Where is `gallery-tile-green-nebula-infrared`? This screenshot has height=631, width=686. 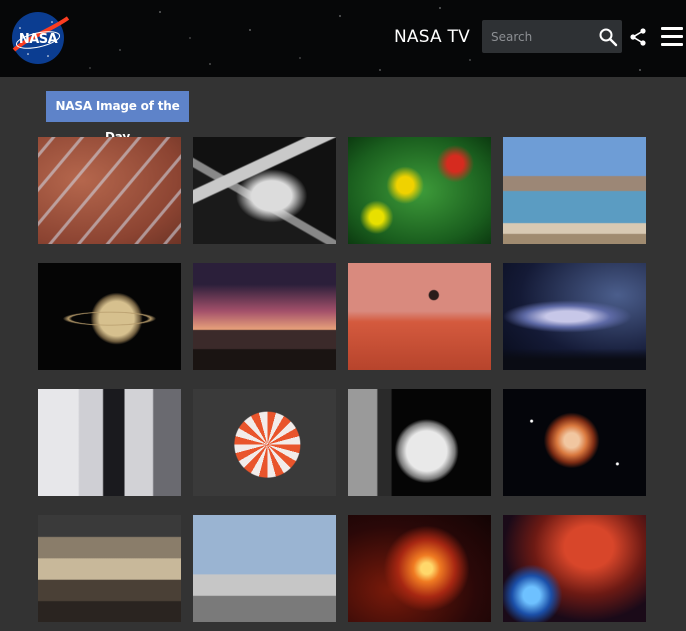
gallery-tile-green-nebula-infrared is located at coordinates (419, 190).